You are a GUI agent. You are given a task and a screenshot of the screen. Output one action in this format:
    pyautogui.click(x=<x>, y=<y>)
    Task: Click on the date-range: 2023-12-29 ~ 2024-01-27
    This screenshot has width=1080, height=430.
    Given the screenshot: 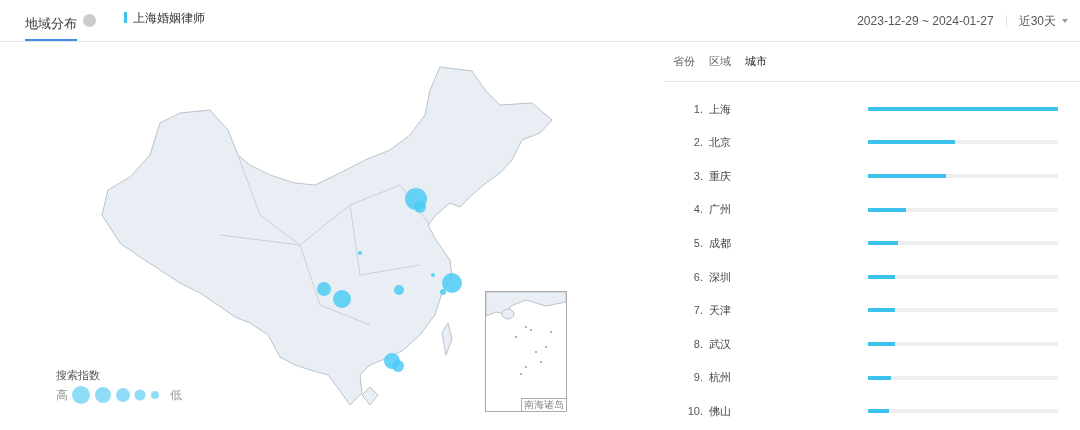 What is the action you would take?
    pyautogui.click(x=925, y=21)
    